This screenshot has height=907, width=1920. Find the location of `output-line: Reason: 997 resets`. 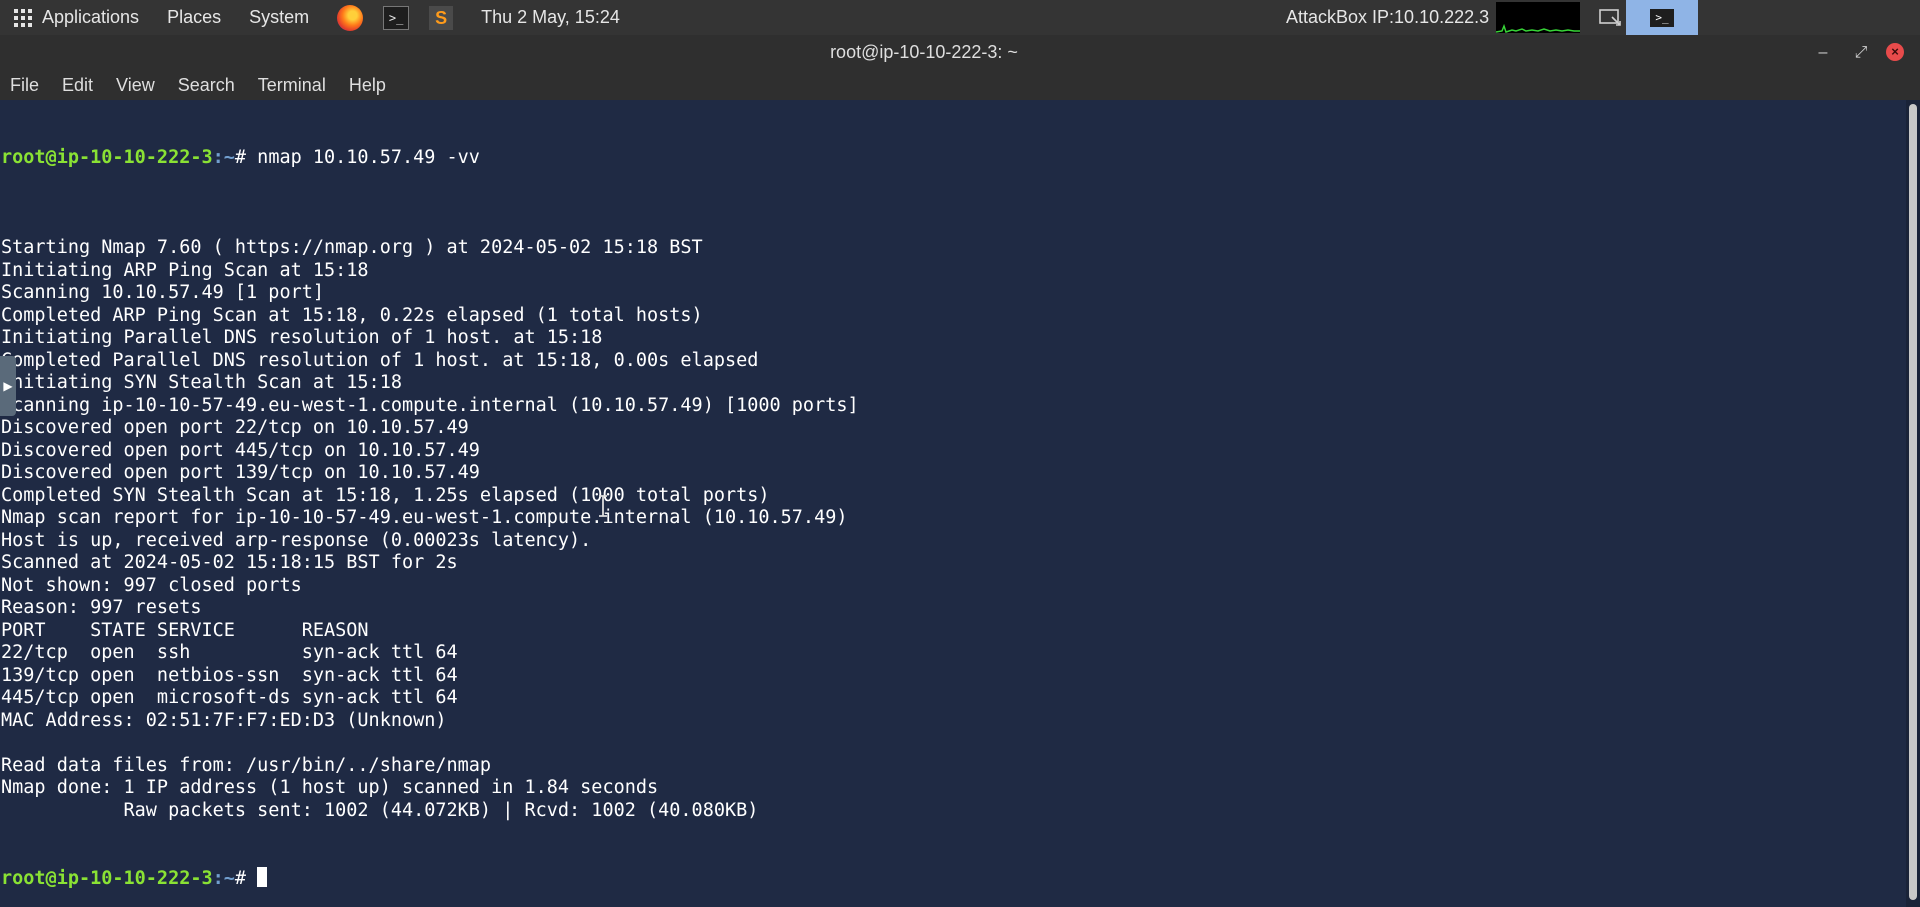

output-line: Reason: 997 resets is located at coordinates (101, 607).